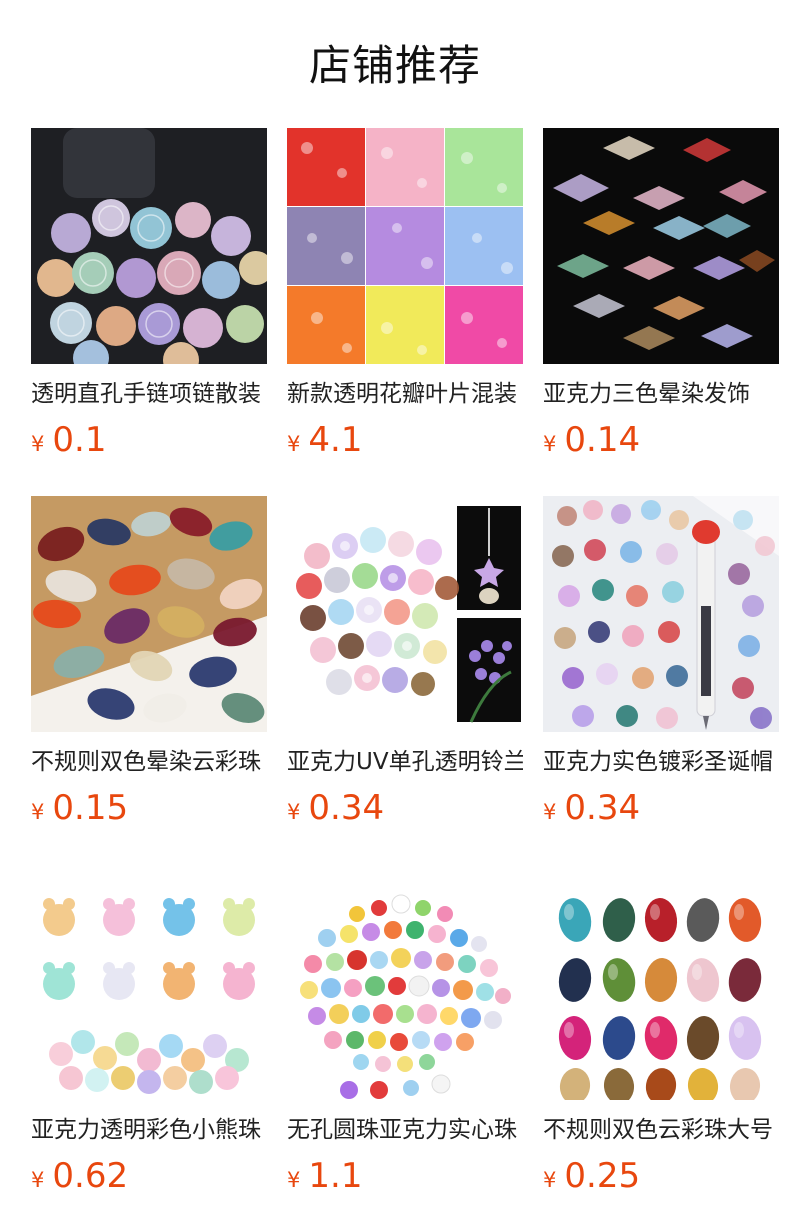 The image size is (790, 1232). What do you see at coordinates (602, 1176) in the screenshot?
I see `price-value: 0.25` at bounding box center [602, 1176].